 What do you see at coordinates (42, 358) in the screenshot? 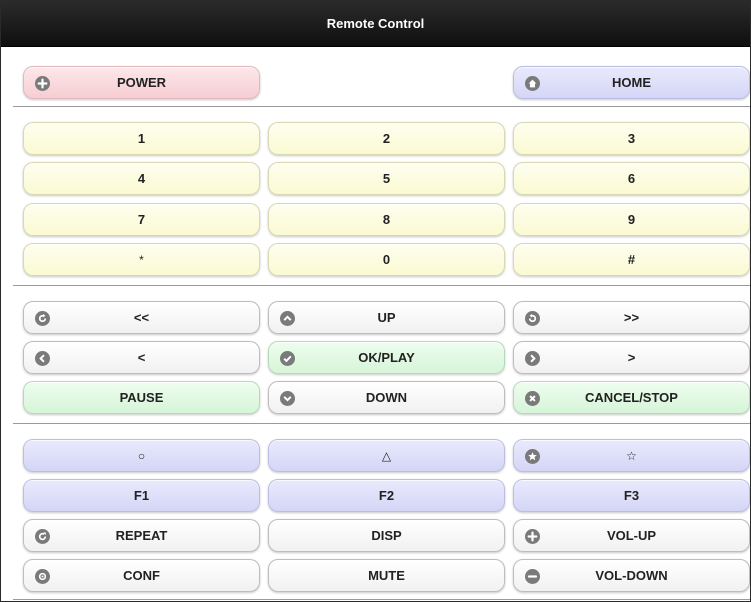
I see `left-icon` at bounding box center [42, 358].